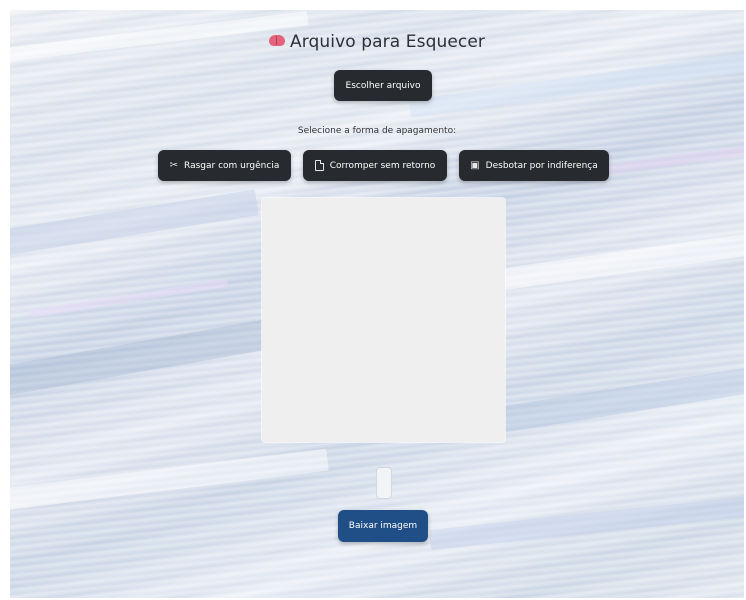 This screenshot has height=600, width=746. What do you see at coordinates (387, 42) in the screenshot?
I see `page-title-text: Arquivo para Esquecer` at bounding box center [387, 42].